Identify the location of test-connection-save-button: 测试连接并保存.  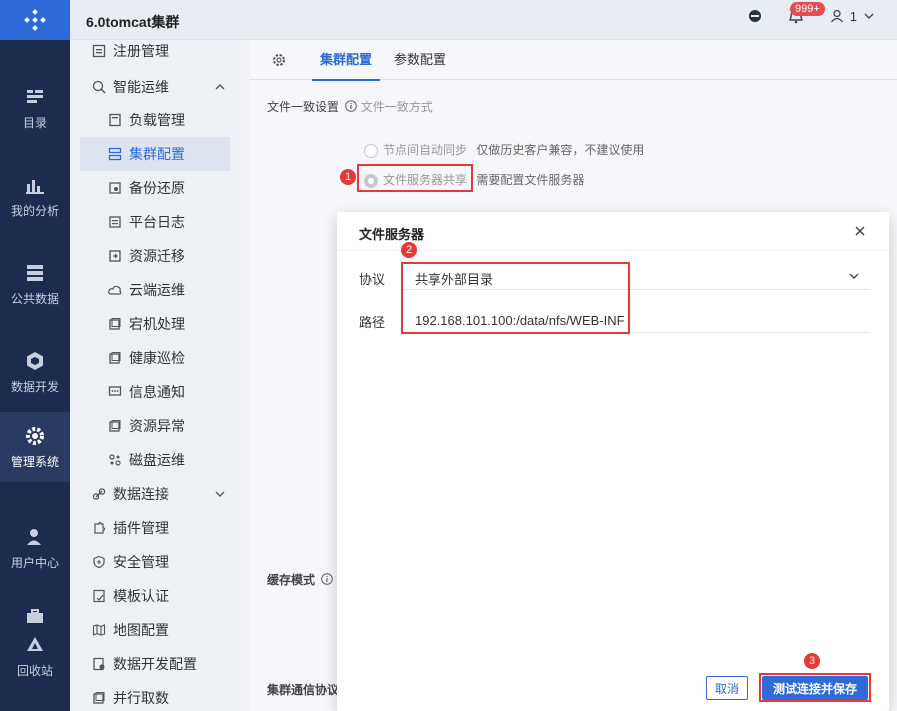
(815, 688).